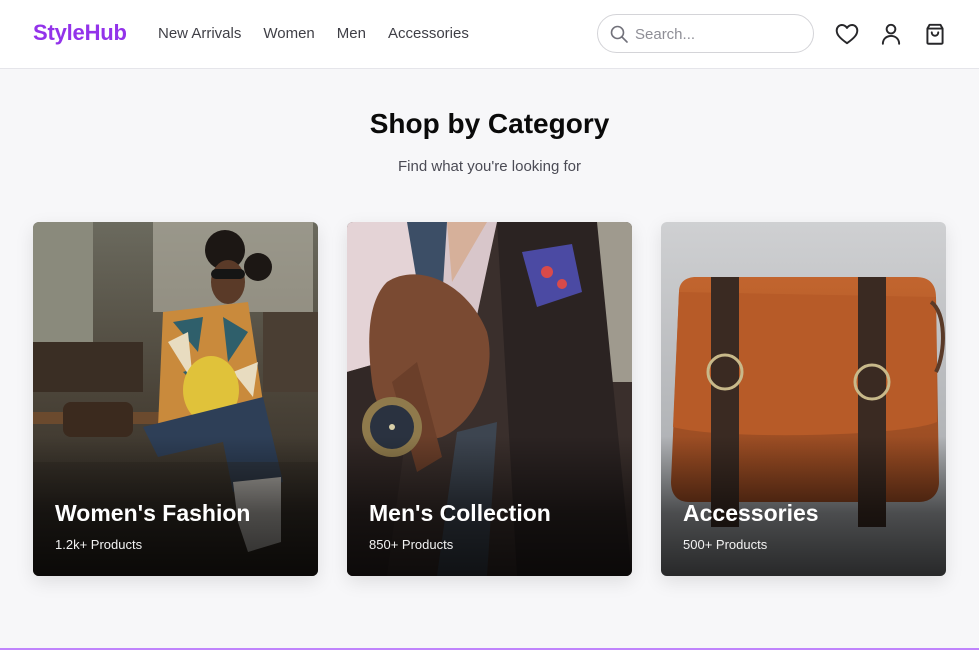  I want to click on shopping-bag-icon, so click(935, 34).